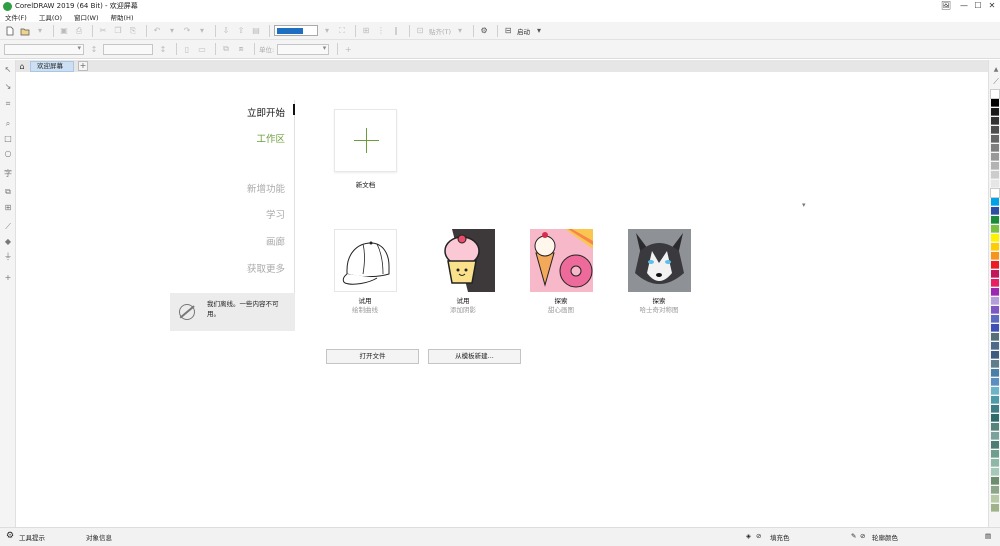 This screenshot has width=1000, height=546. Describe the element at coordinates (8, 208) in the screenshot. I see `connector-tool-icon: ⊞` at that location.